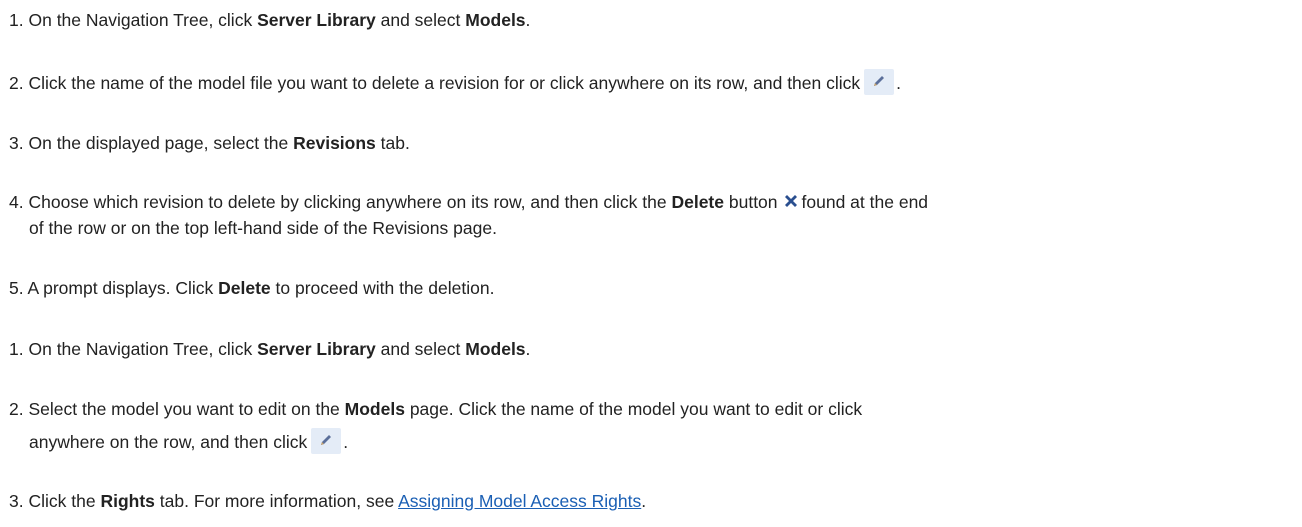 This screenshot has height=527, width=1302. Describe the element at coordinates (161, 143) in the screenshot. I see `step-text: On the displayed page, select the` at that location.